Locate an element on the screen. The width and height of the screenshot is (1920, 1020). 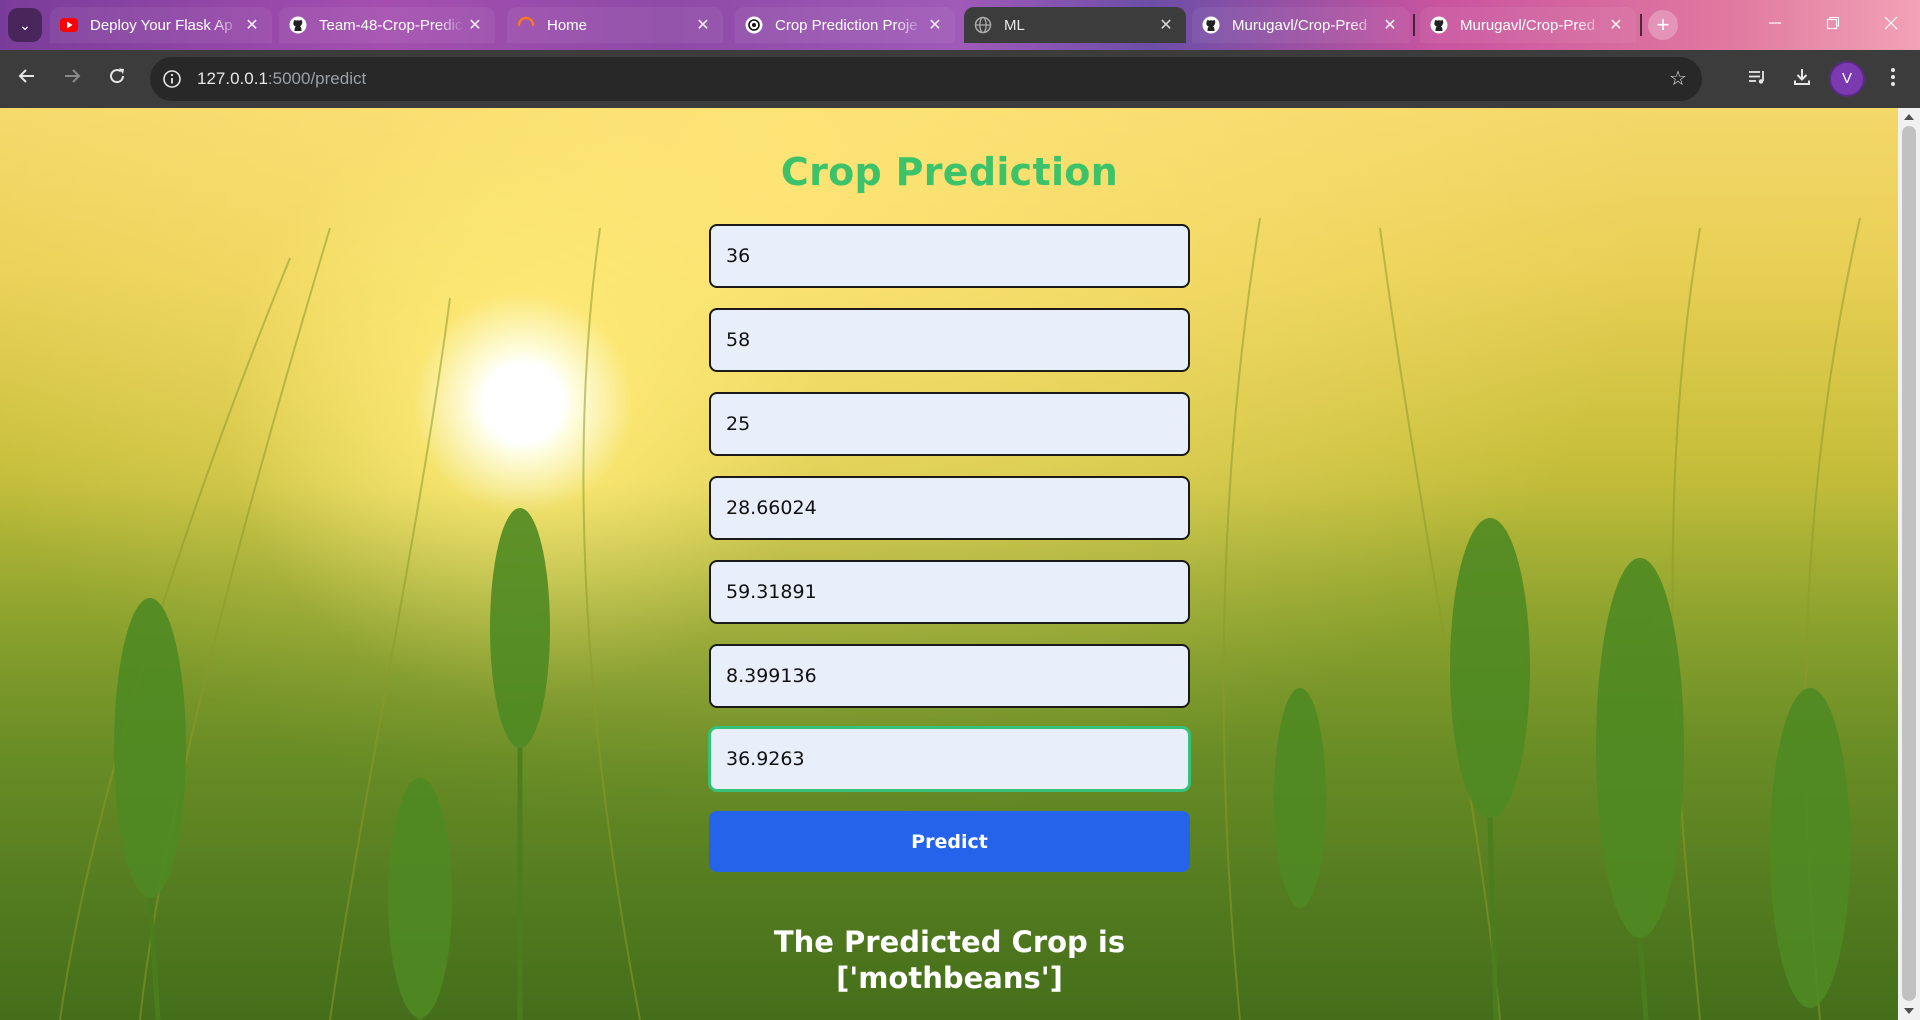
tab-deploy-flask: Deploy Your Flask Ap ✕ is located at coordinates (161, 25).